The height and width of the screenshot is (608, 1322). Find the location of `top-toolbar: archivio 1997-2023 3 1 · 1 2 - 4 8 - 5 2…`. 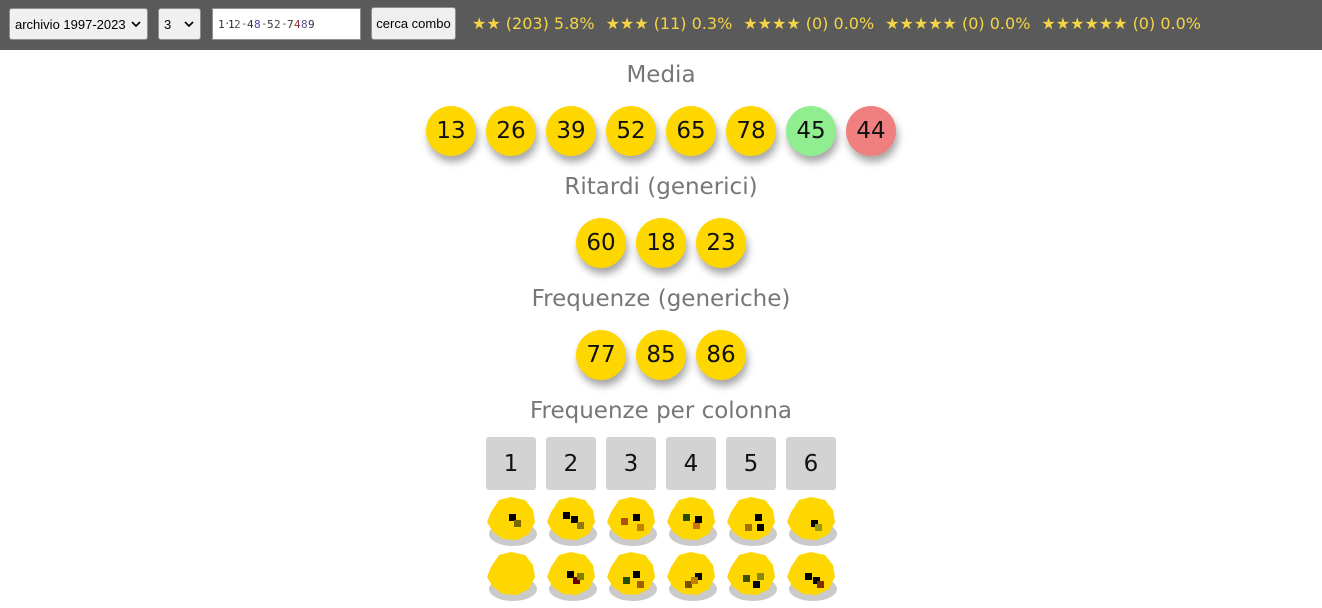

top-toolbar: archivio 1997-2023 3 1 · 1 2 - 4 8 - 5 2… is located at coordinates (661, 25).